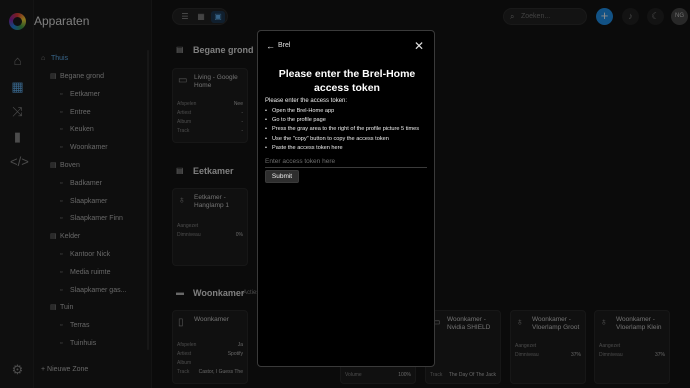 This screenshot has width=690, height=388. Describe the element at coordinates (342, 148) in the screenshot. I see `instruction-step: Paste the access token here` at that location.